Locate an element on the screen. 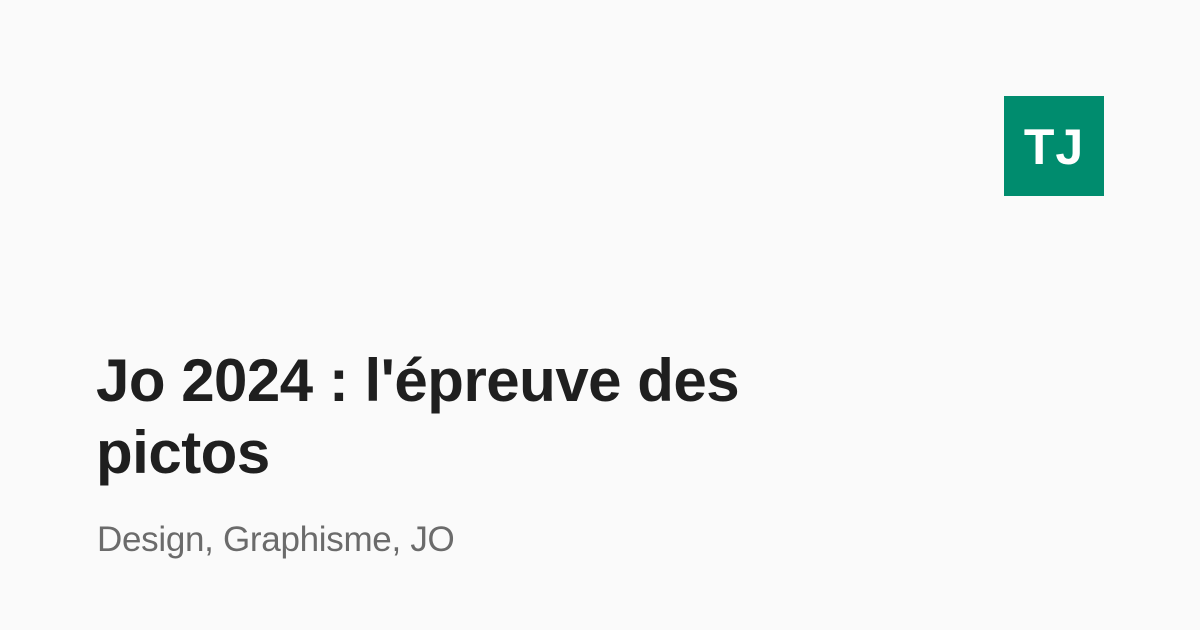 This screenshot has width=1200, height=630. article-title: Jo 2024 : l'épreuve des pictos is located at coordinates (418, 416).